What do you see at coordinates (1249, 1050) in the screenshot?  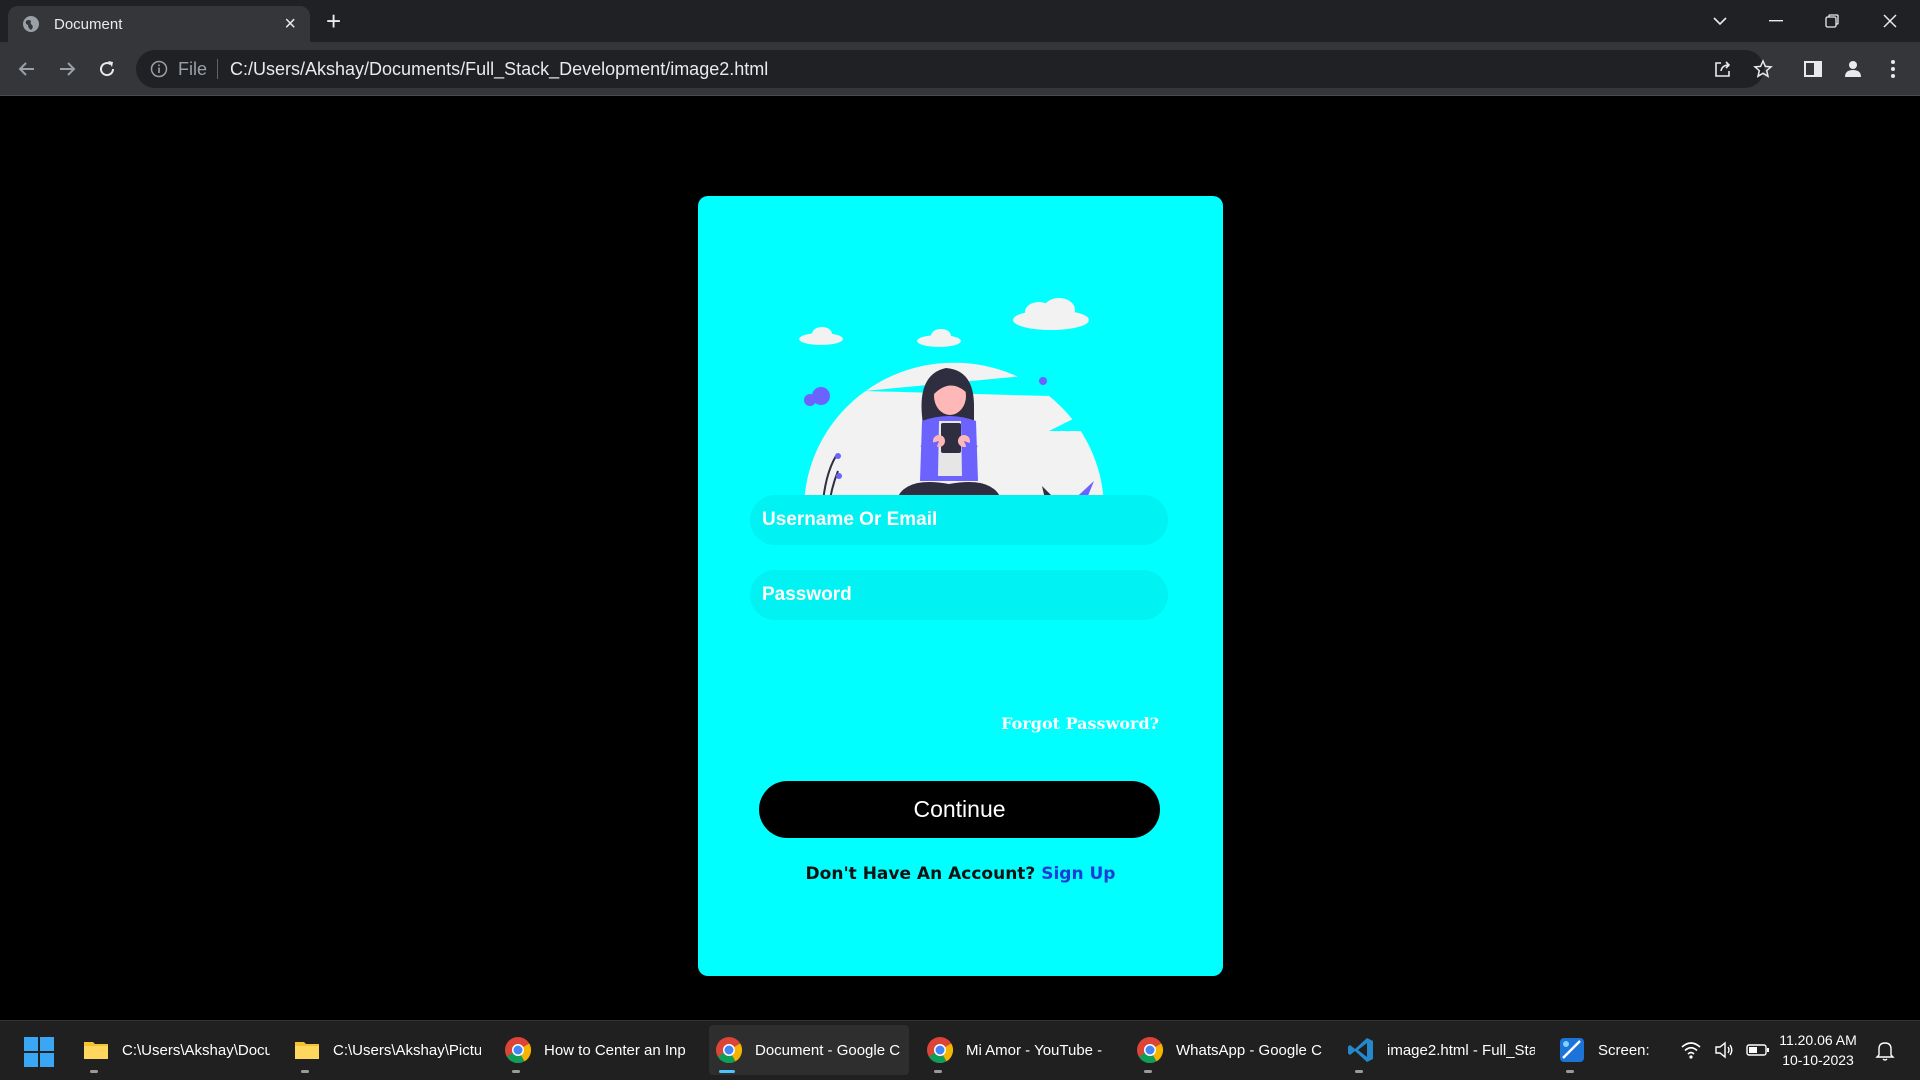 I see `taskbar-item-label: WhatsApp - Google C` at bounding box center [1249, 1050].